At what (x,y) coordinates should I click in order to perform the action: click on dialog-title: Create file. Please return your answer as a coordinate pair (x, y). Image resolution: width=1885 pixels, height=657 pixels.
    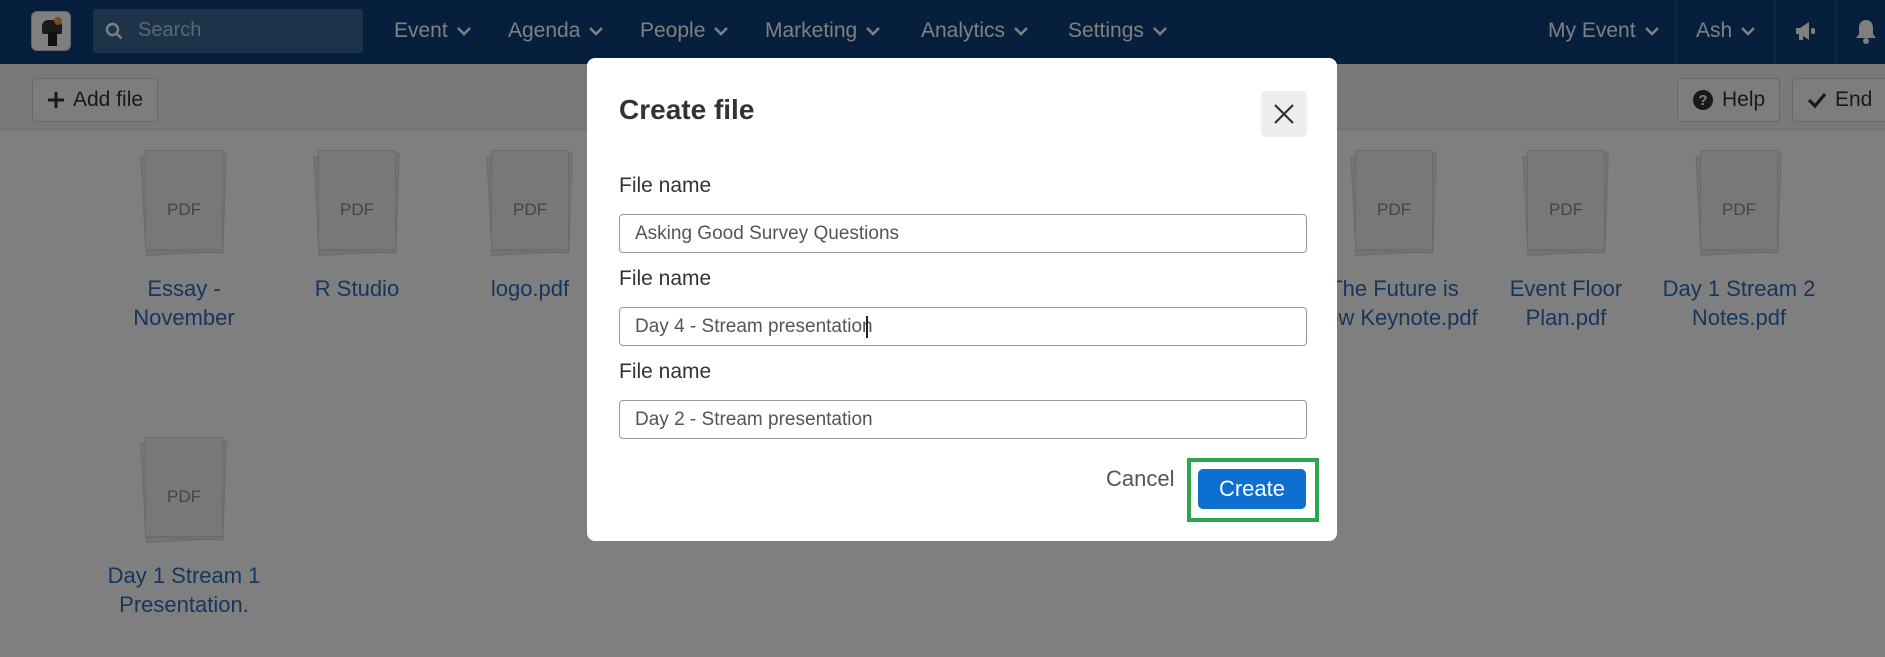
    Looking at the image, I should click on (687, 109).